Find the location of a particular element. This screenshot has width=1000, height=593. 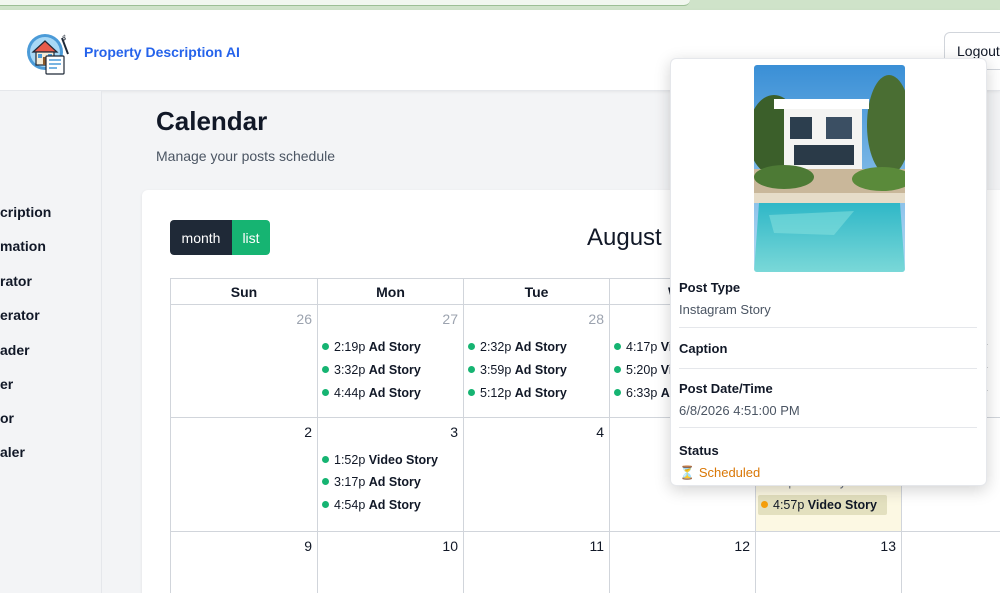

sidebar-item: or is located at coordinates (7, 418).